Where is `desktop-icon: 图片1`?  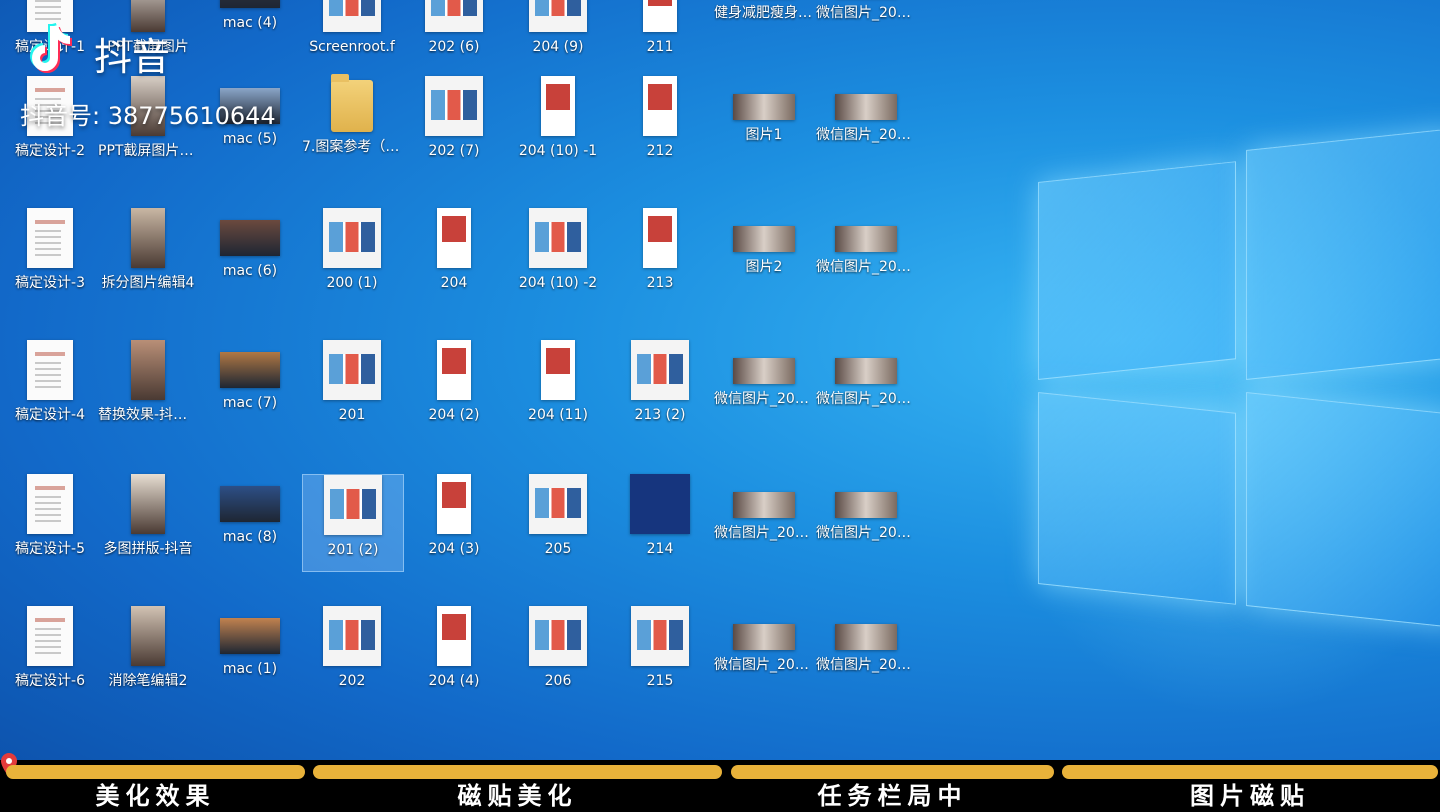 desktop-icon: 图片1 is located at coordinates (764, 124).